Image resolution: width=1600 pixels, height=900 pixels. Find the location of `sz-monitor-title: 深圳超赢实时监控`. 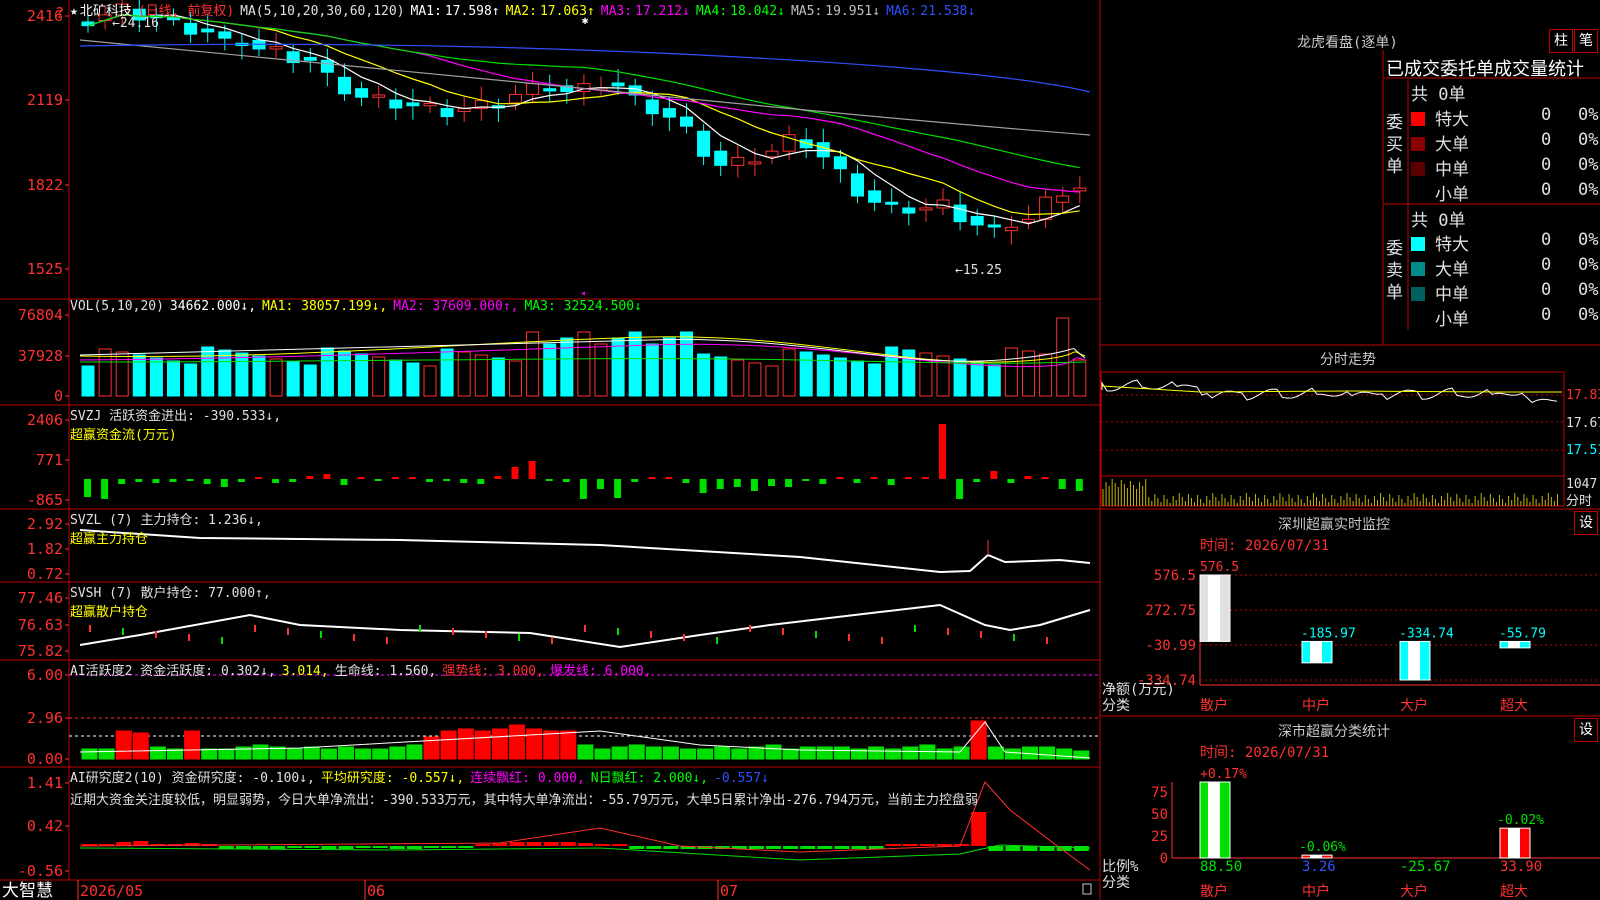

sz-monitor-title: 深圳超赢实时监控 is located at coordinates (1334, 525).